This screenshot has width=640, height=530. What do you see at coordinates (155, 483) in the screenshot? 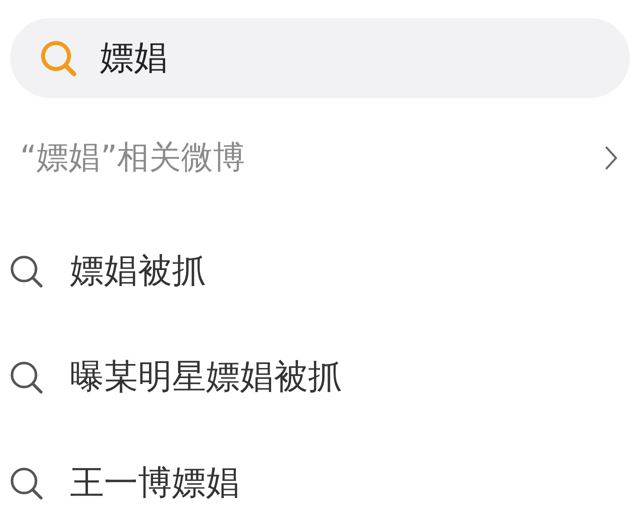
I see `search-suggestion: 王一博嫖娼` at bounding box center [155, 483].